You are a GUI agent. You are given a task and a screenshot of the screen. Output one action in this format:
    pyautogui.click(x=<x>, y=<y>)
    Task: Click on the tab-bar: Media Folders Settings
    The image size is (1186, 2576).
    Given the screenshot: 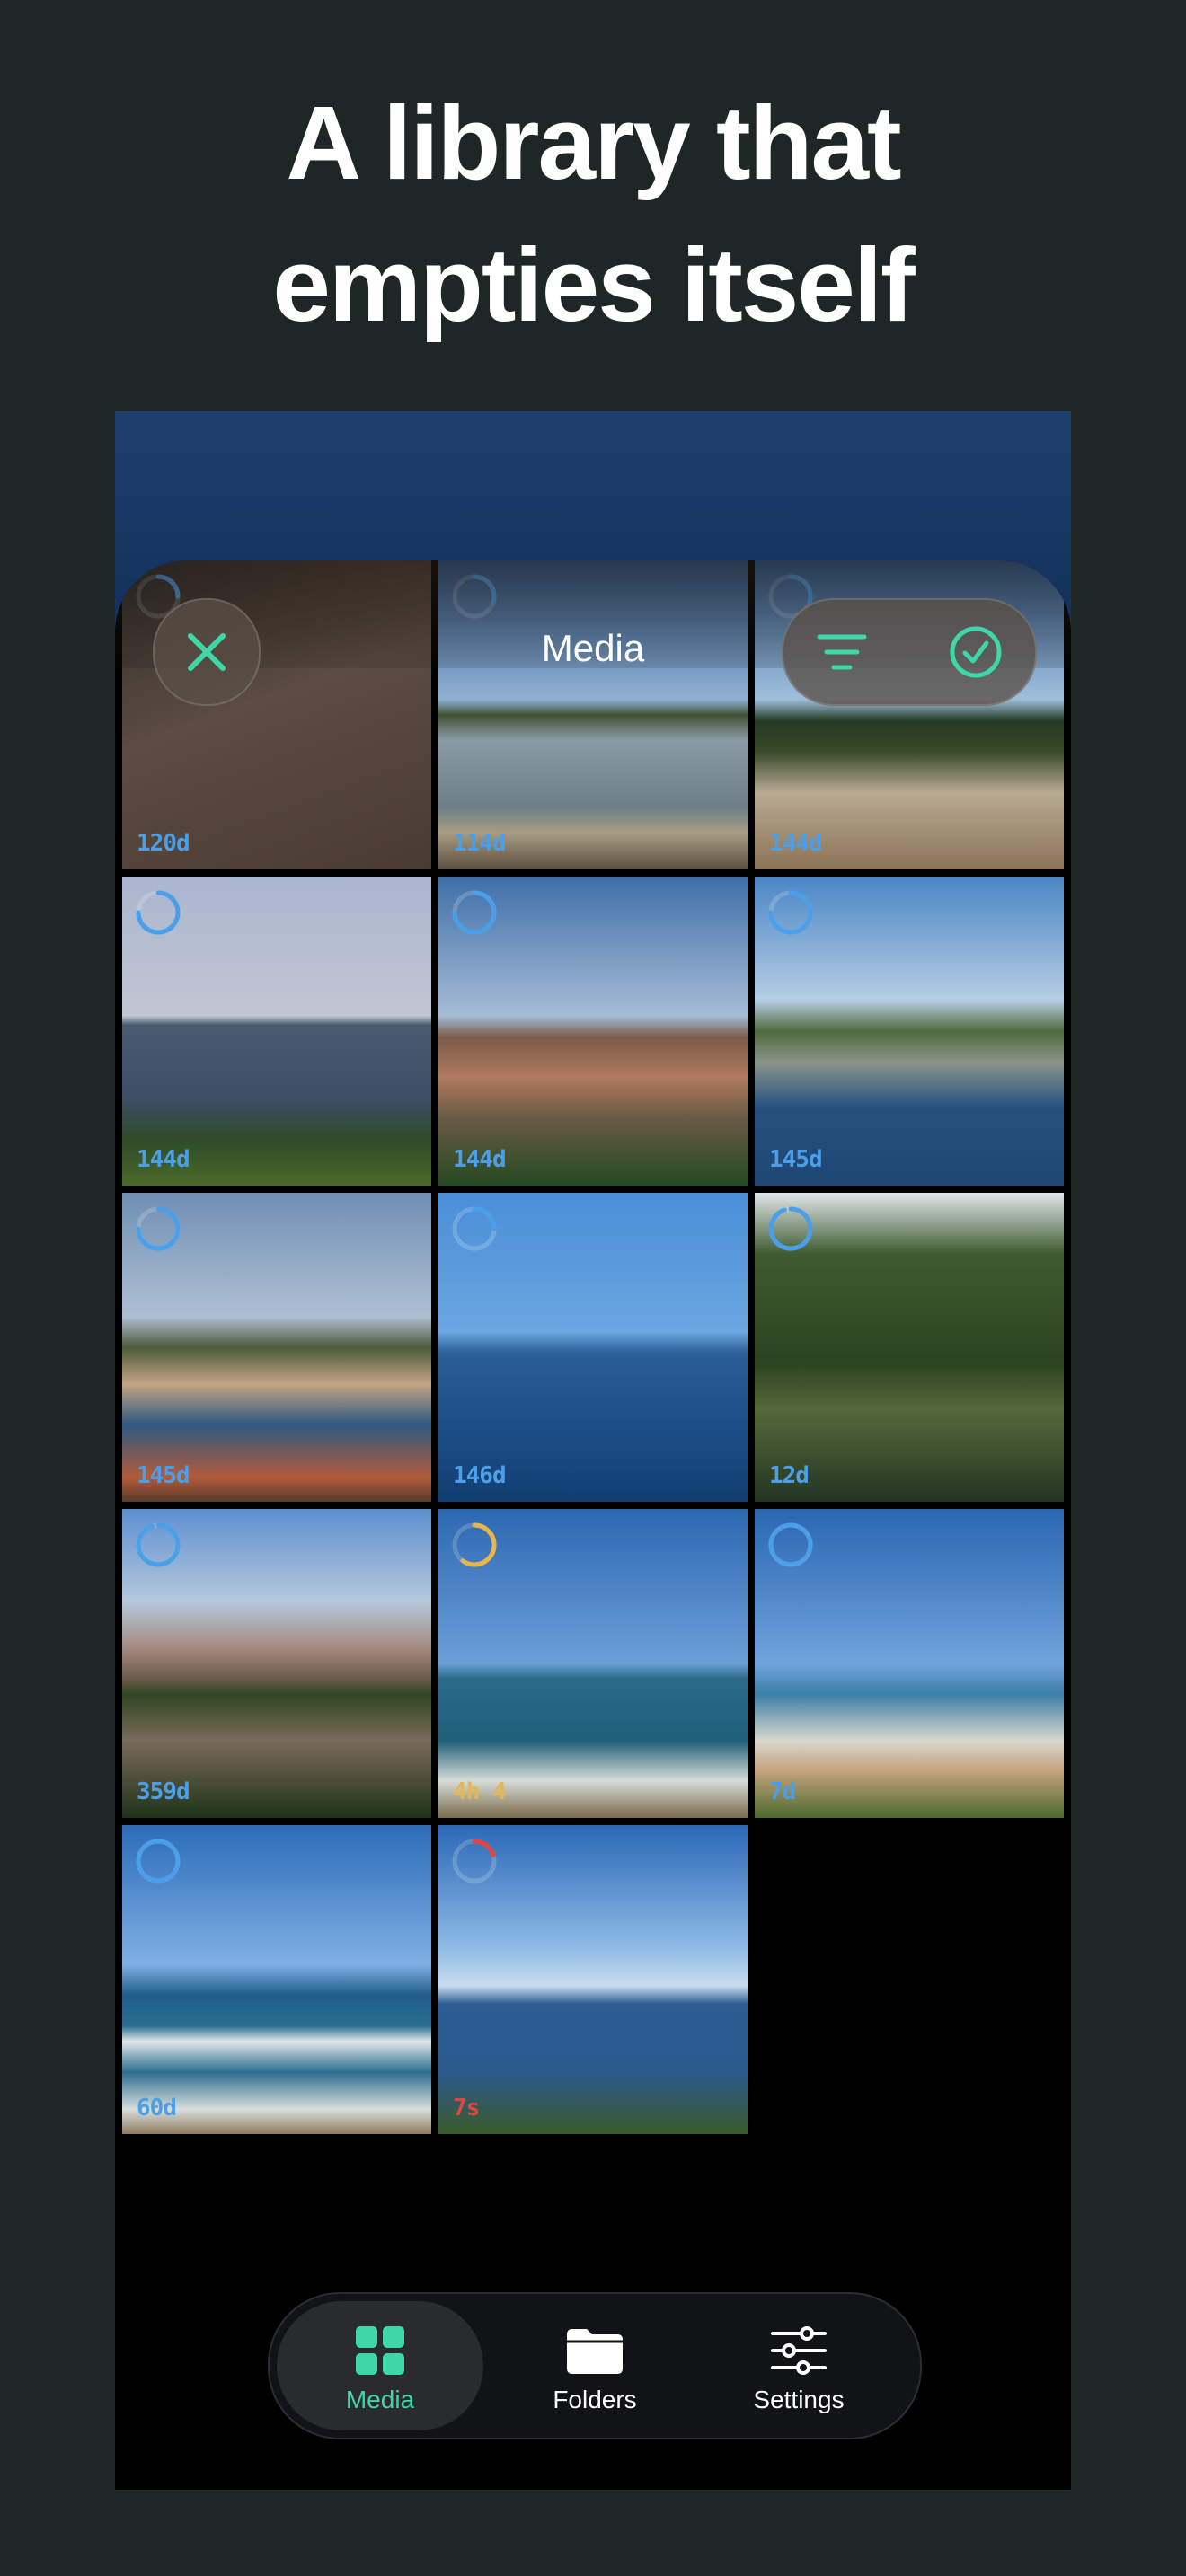 What is the action you would take?
    pyautogui.click(x=595, y=2365)
    